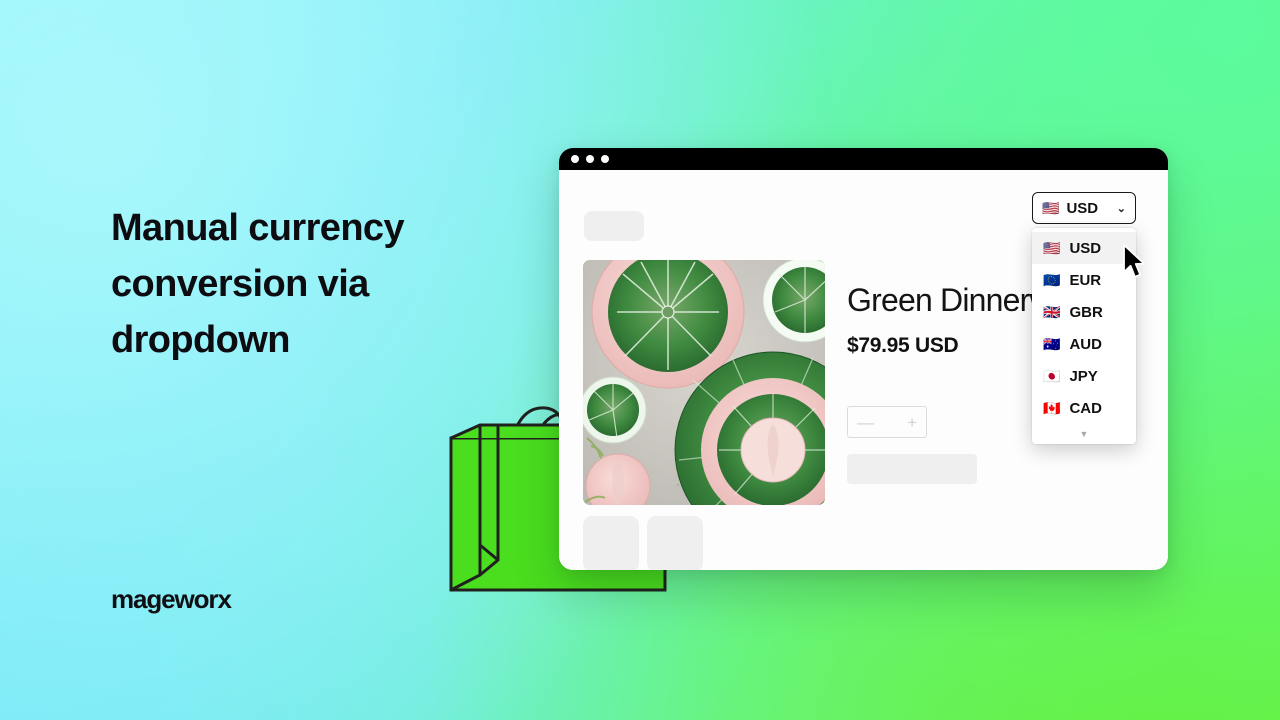 The height and width of the screenshot is (720, 1280). What do you see at coordinates (590, 159) in the screenshot?
I see `window-minimize-dot` at bounding box center [590, 159].